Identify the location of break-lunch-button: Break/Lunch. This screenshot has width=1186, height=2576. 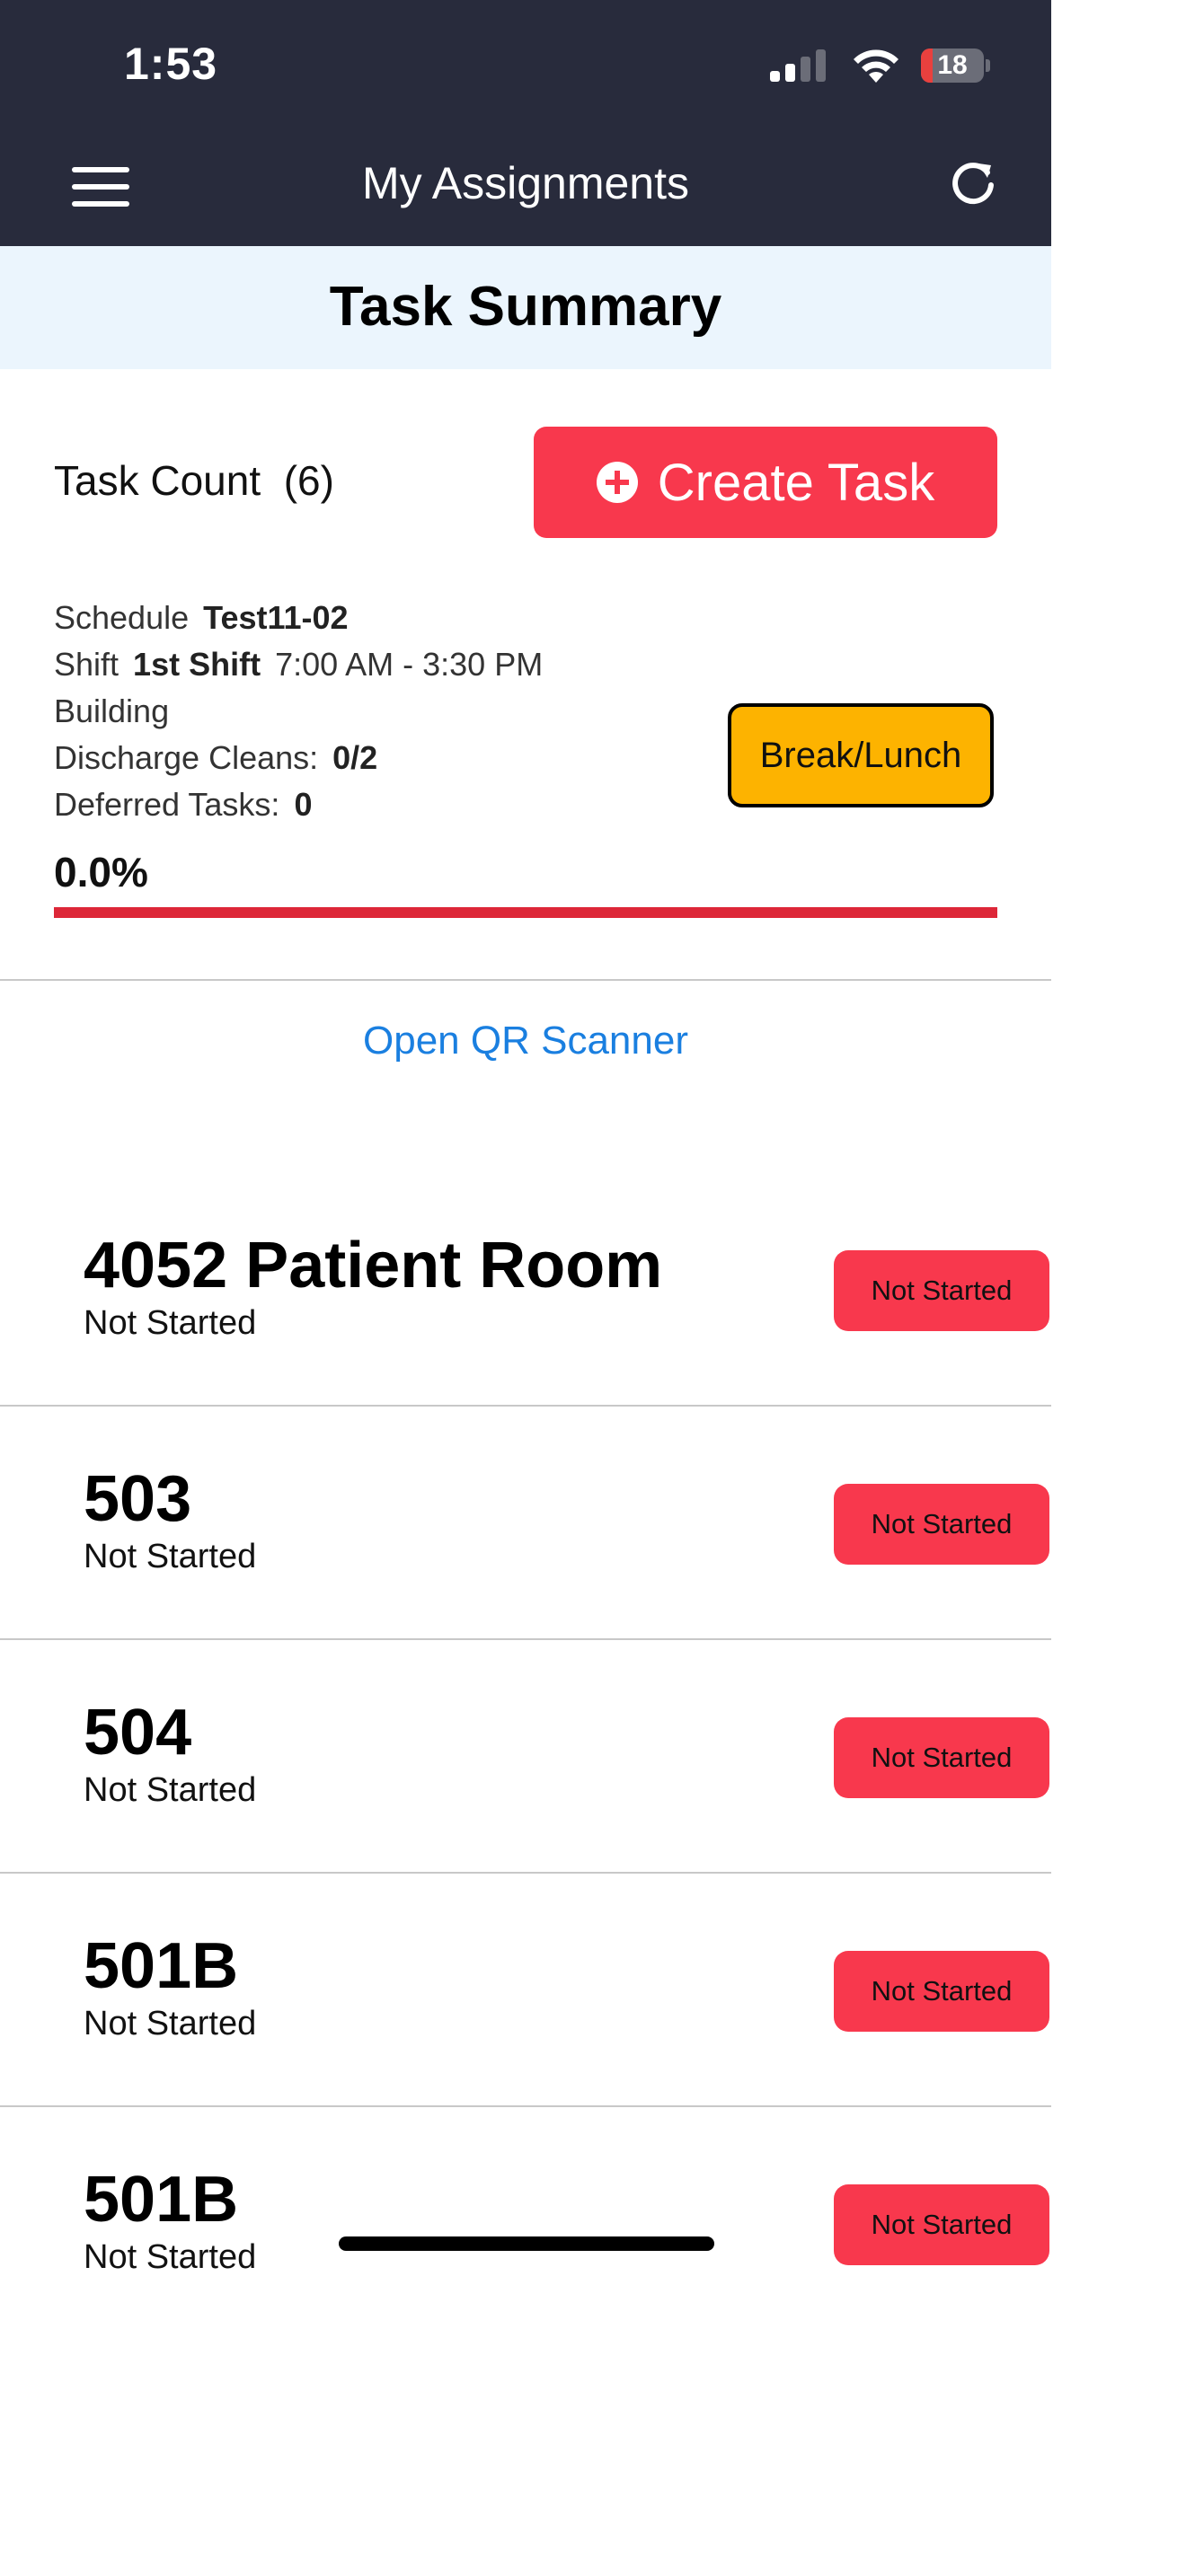
(861, 755).